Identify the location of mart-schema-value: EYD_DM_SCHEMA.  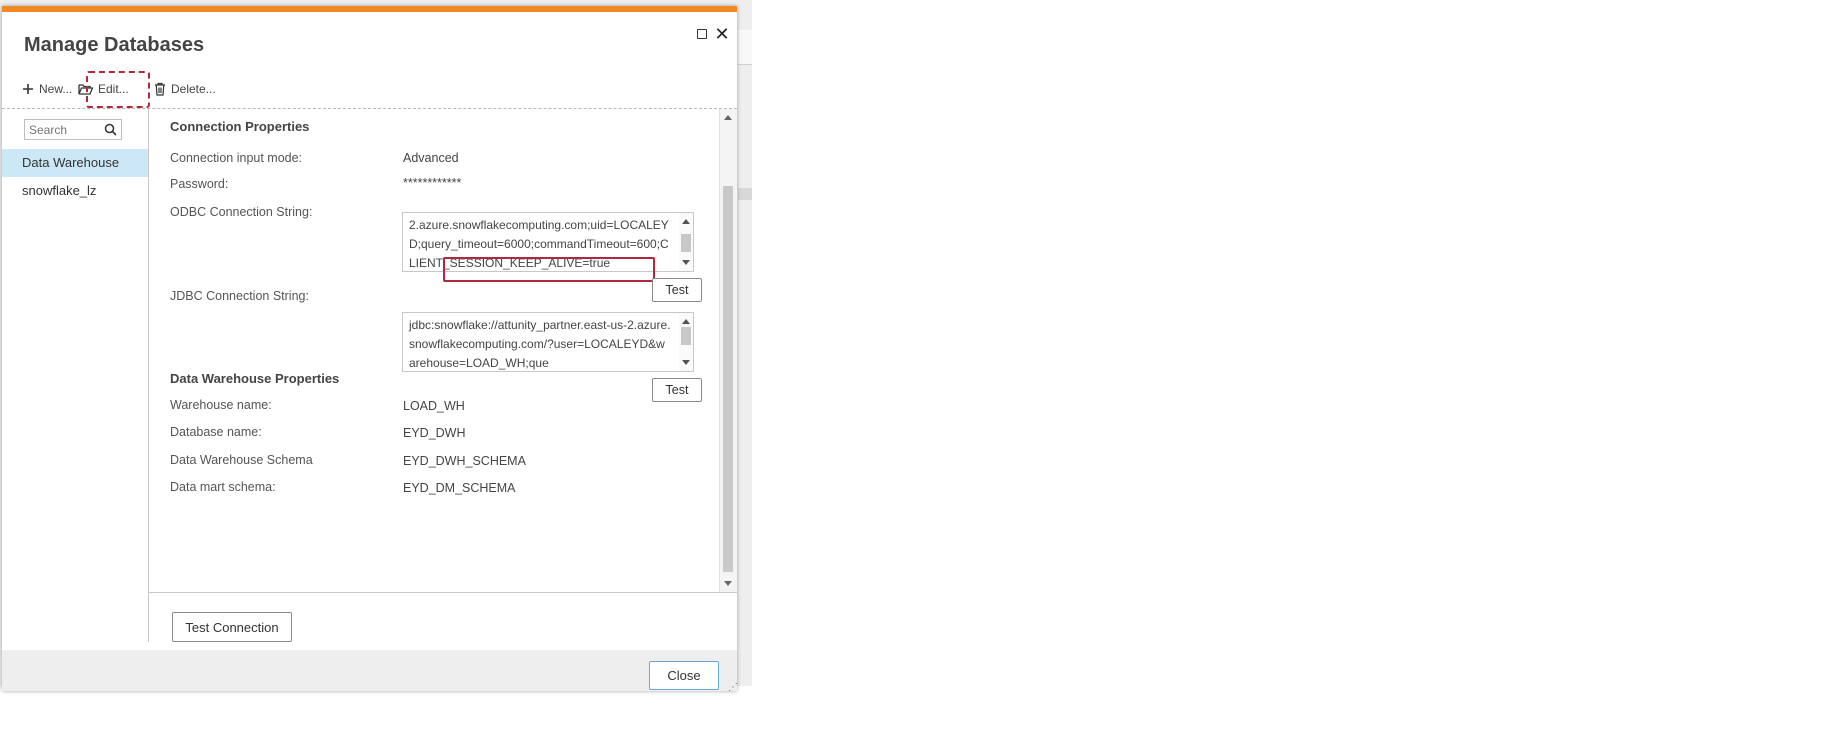
(459, 488).